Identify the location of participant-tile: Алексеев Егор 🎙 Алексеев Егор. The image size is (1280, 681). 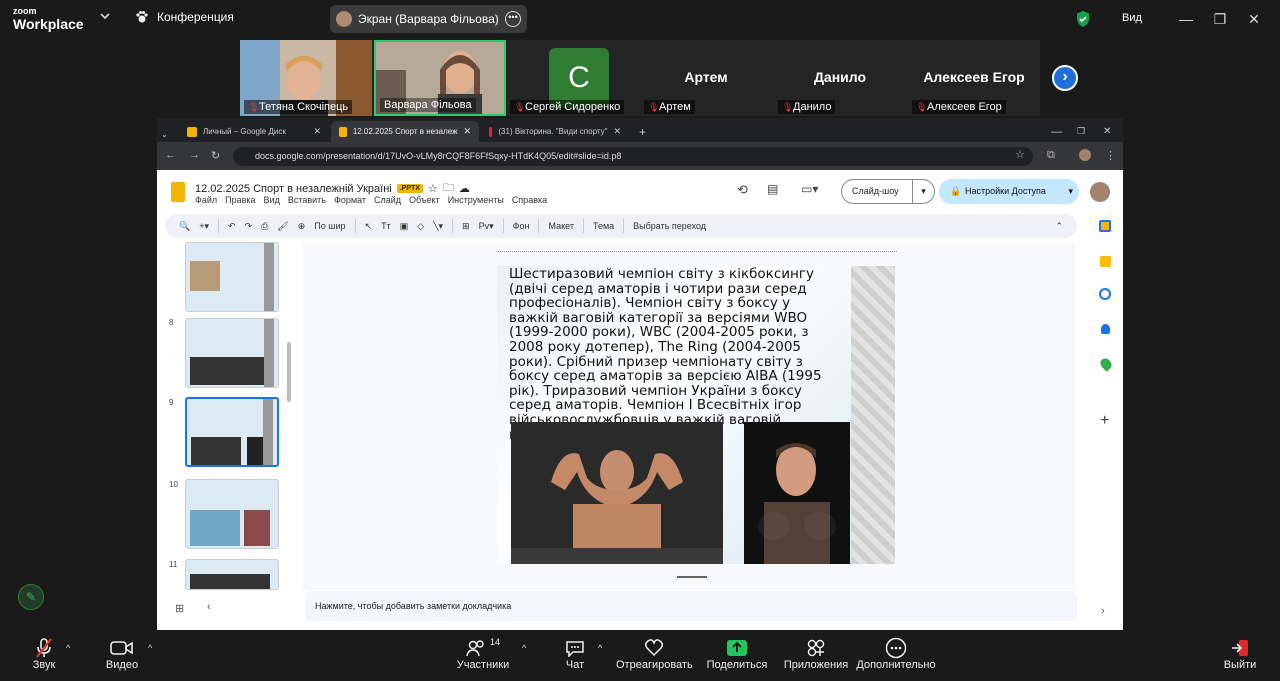
(974, 78).